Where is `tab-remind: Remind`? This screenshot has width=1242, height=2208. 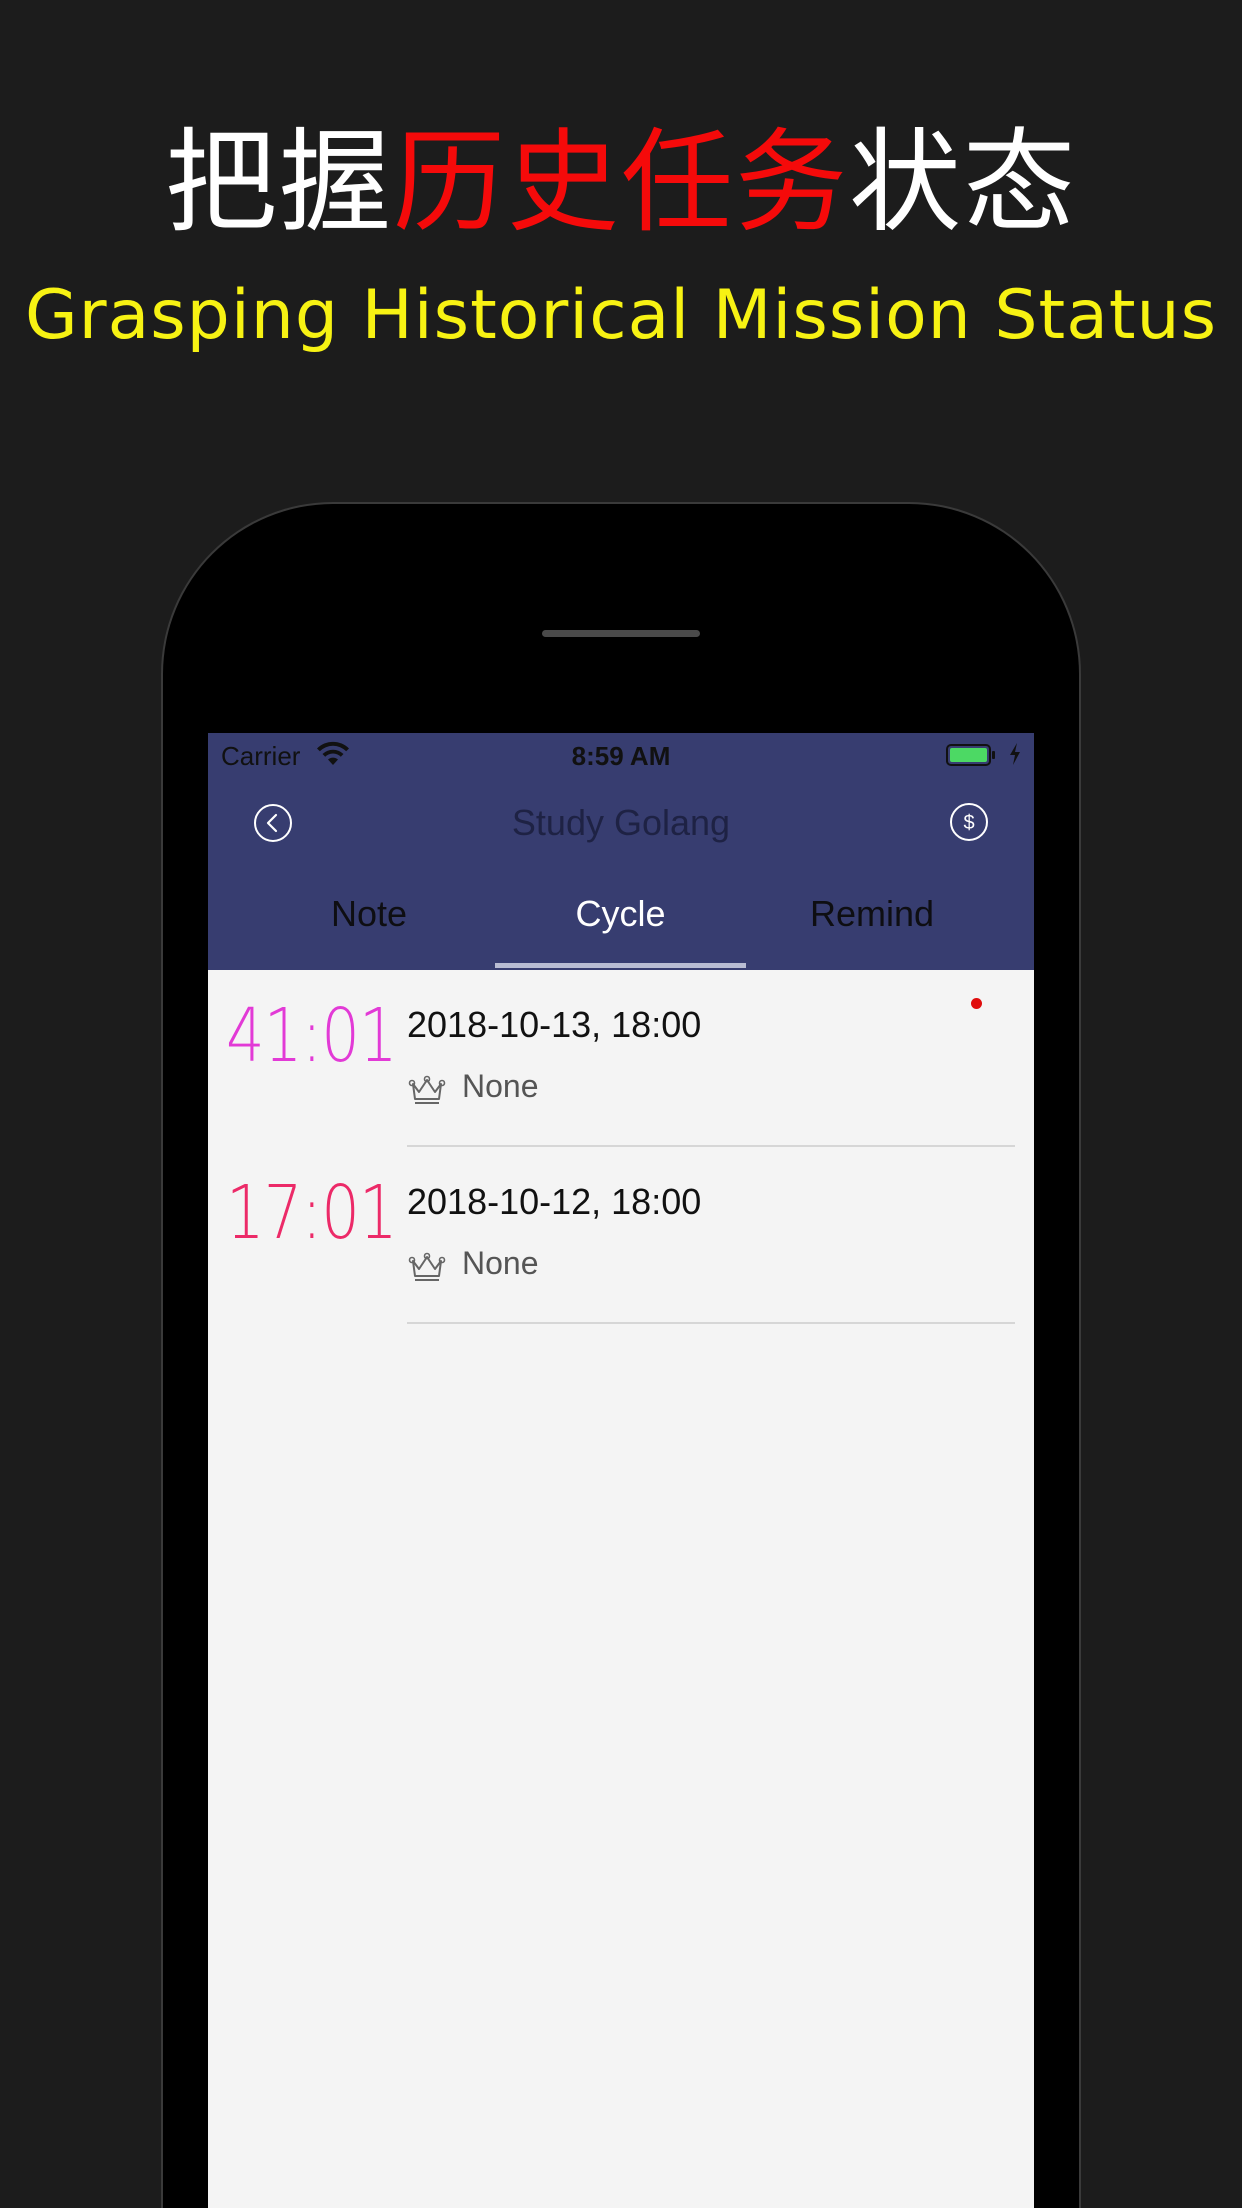
tab-remind: Remind is located at coordinates (872, 924).